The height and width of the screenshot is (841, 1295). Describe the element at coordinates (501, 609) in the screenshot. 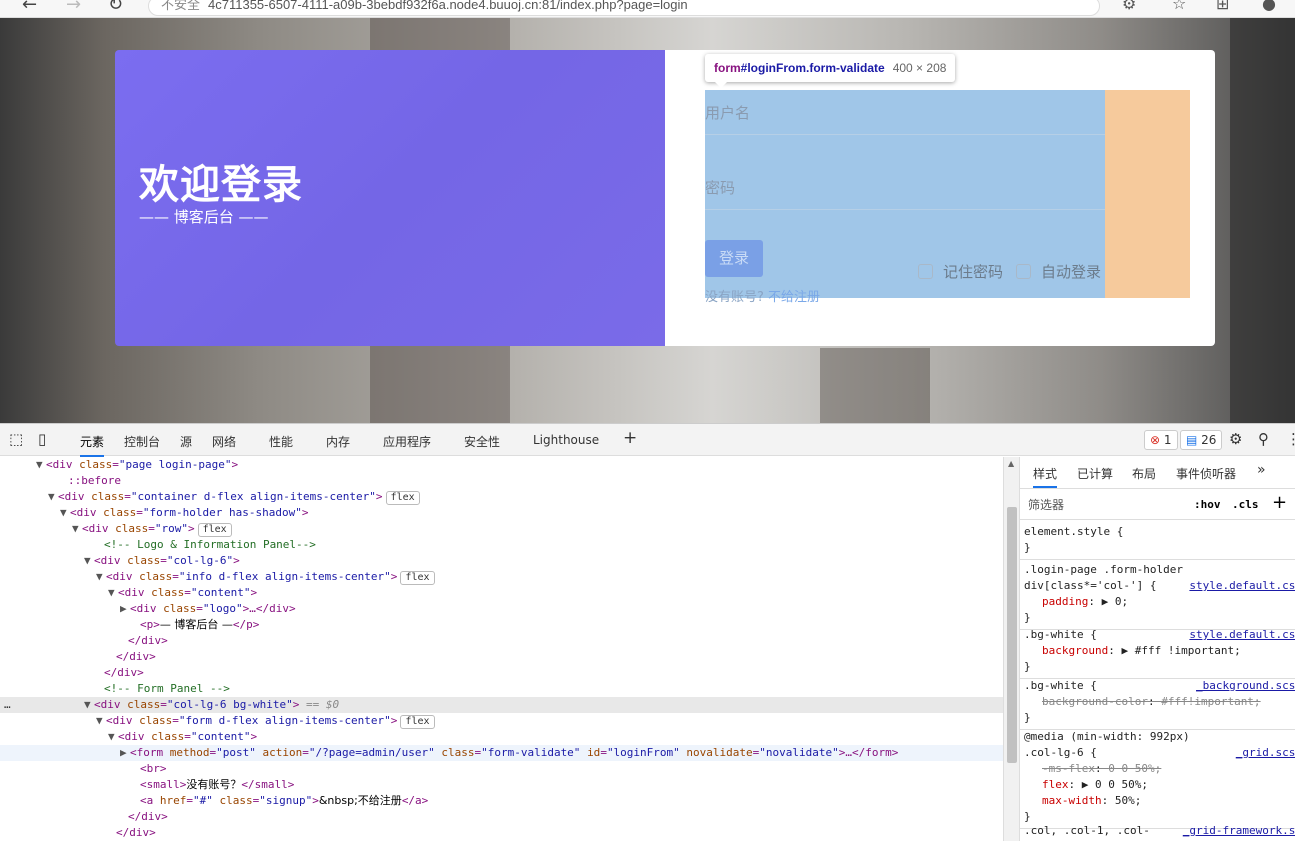

I see `dom-node-line: ▶ <div class="logo">…</div>` at that location.